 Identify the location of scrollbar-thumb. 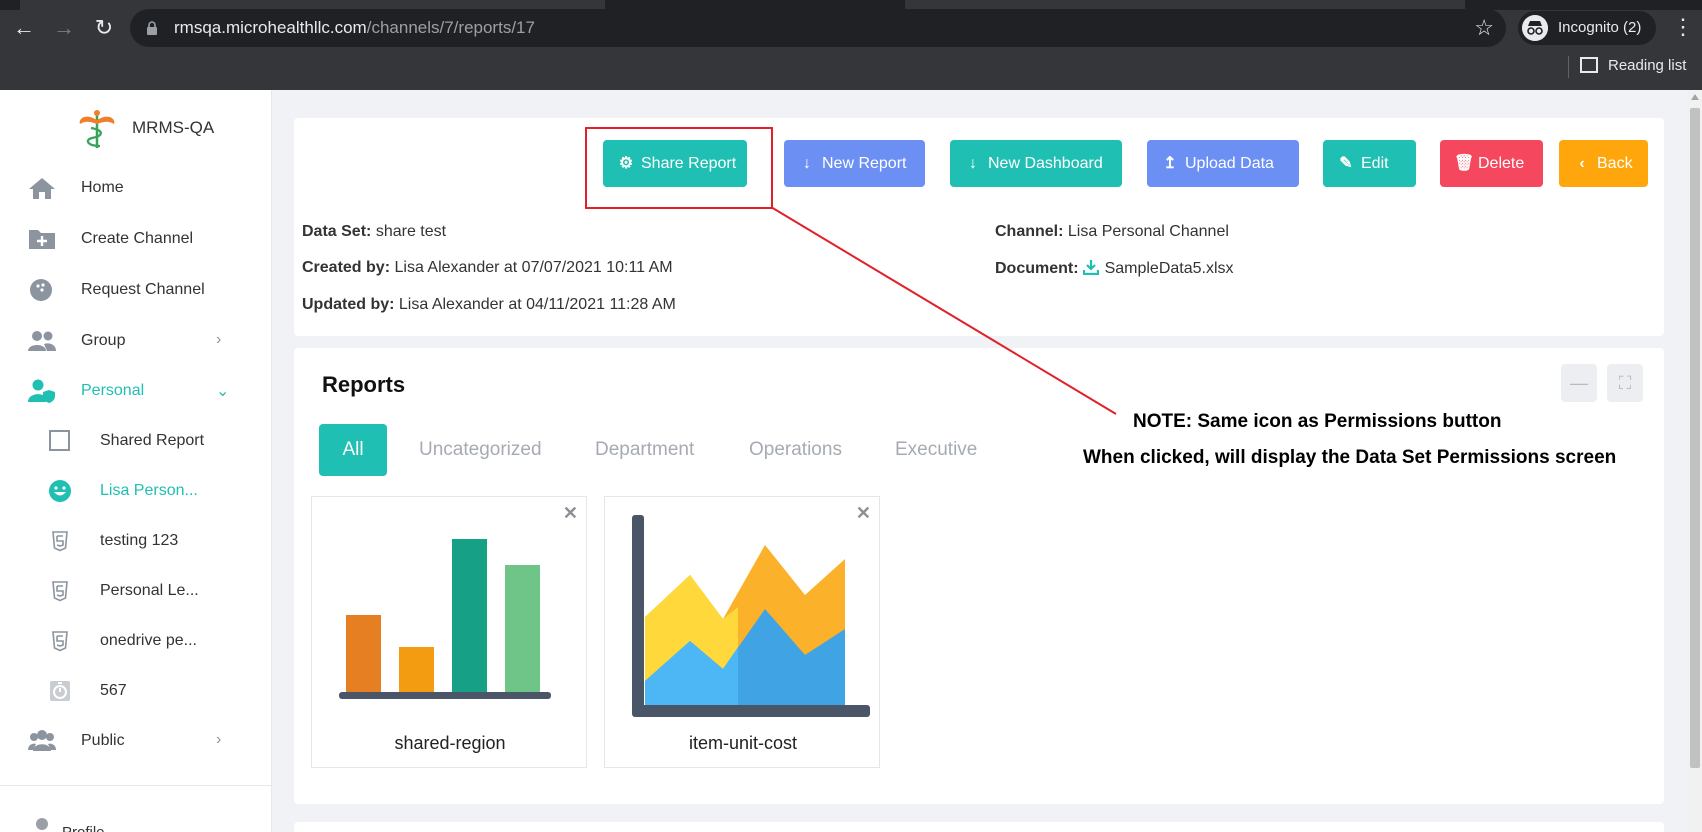
(1695, 438).